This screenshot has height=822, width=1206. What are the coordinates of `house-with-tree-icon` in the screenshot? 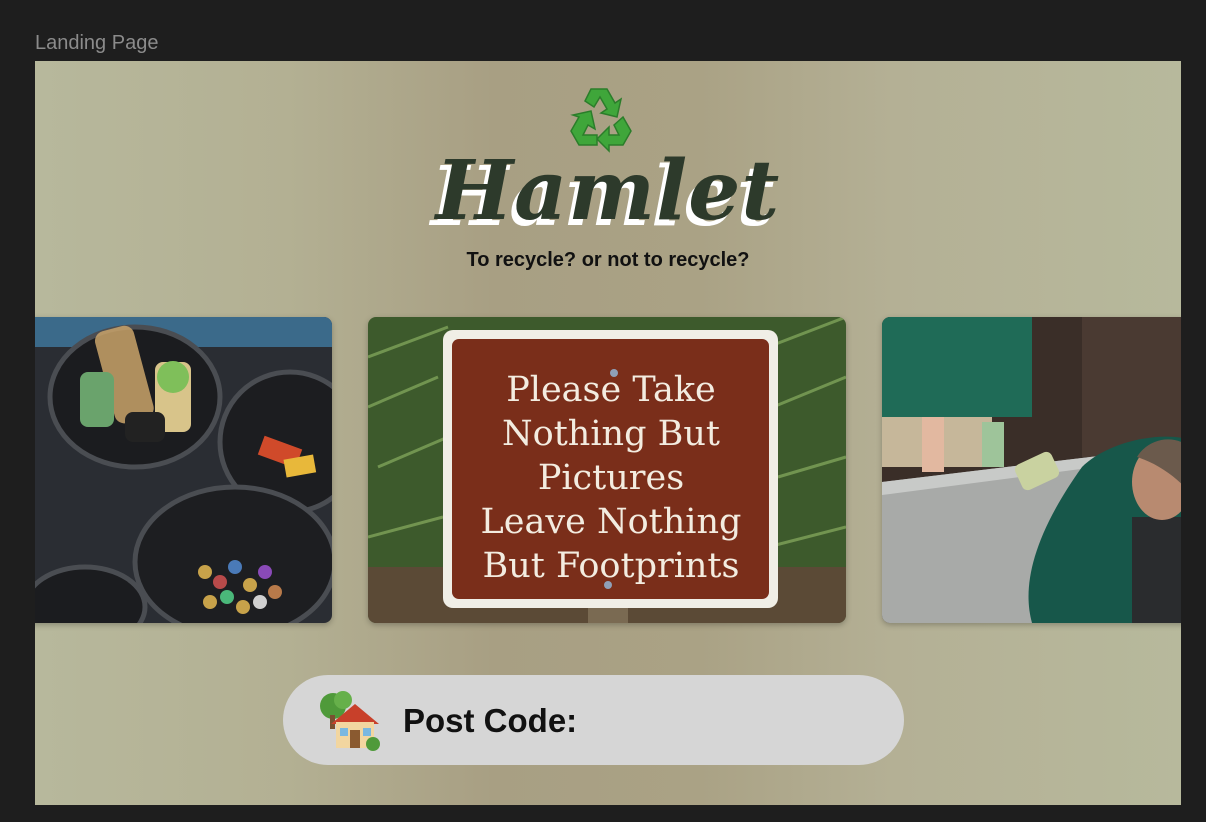 It's located at (350, 721).